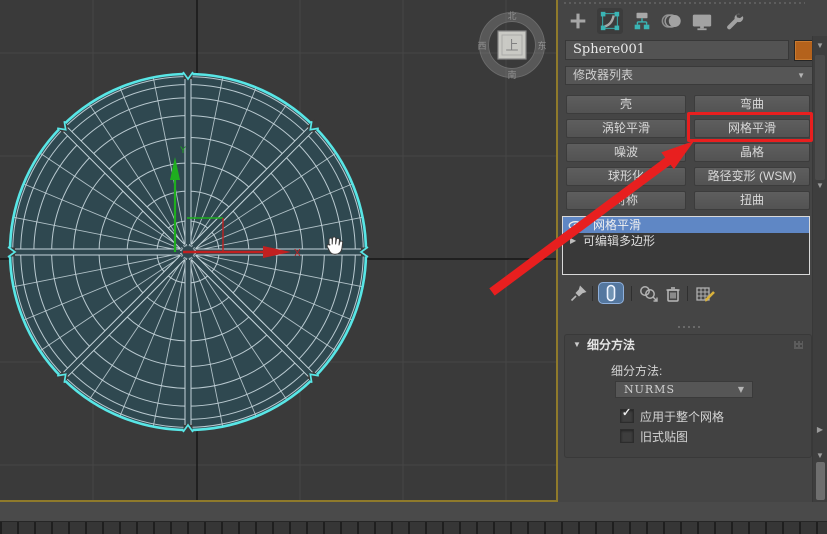 This screenshot has height=534, width=827. I want to click on stack-row-editable-poly: ▶ 可编辑多边形, so click(686, 241).